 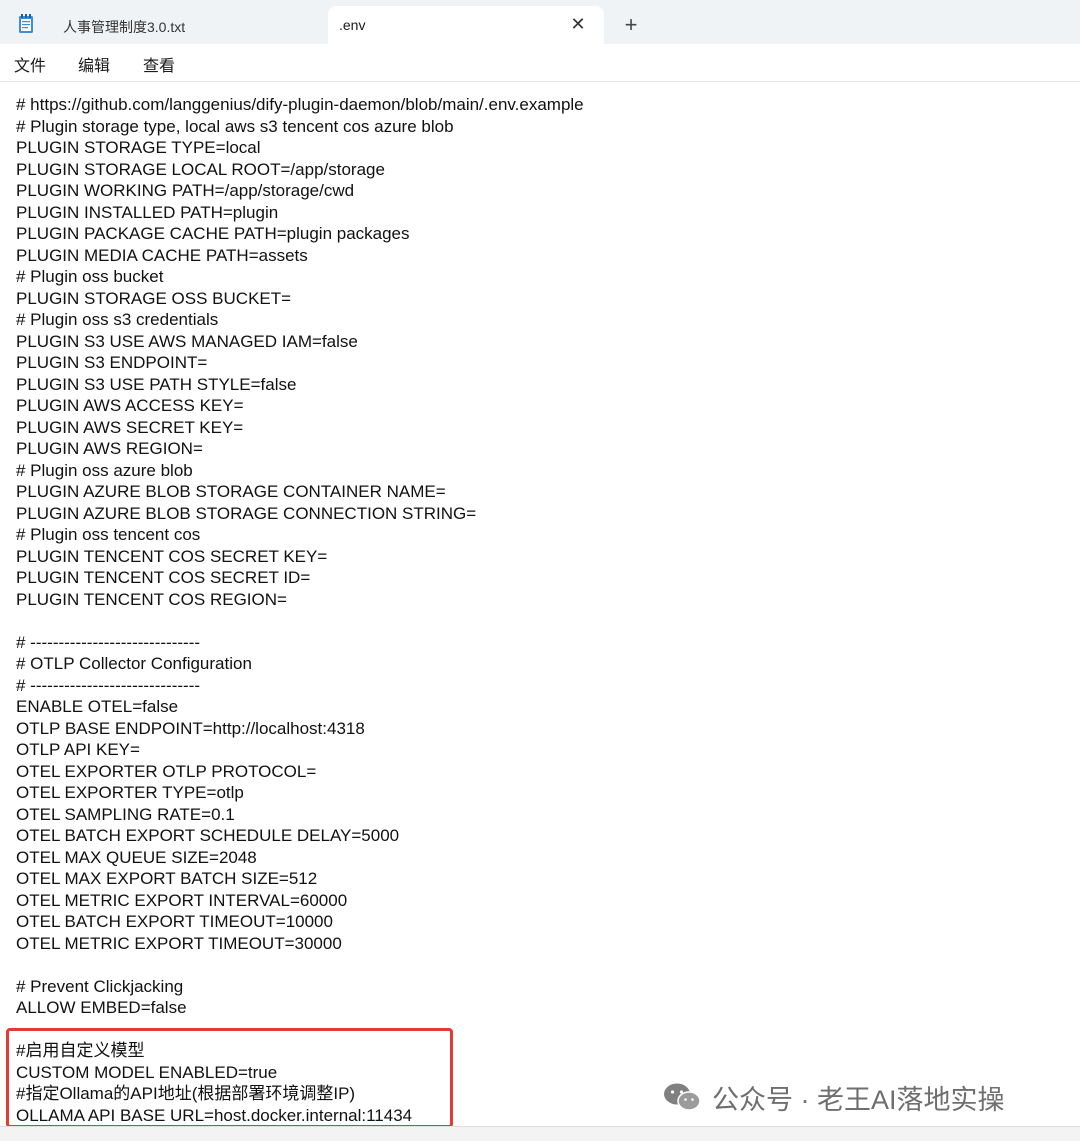 I want to click on editor-line: PLUGIN TENCENT COS REGION=, so click(x=151, y=599).